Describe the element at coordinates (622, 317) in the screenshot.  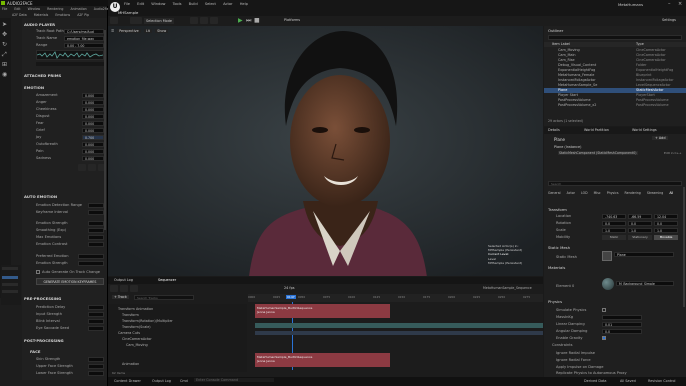
I see `mass-input` at that location.